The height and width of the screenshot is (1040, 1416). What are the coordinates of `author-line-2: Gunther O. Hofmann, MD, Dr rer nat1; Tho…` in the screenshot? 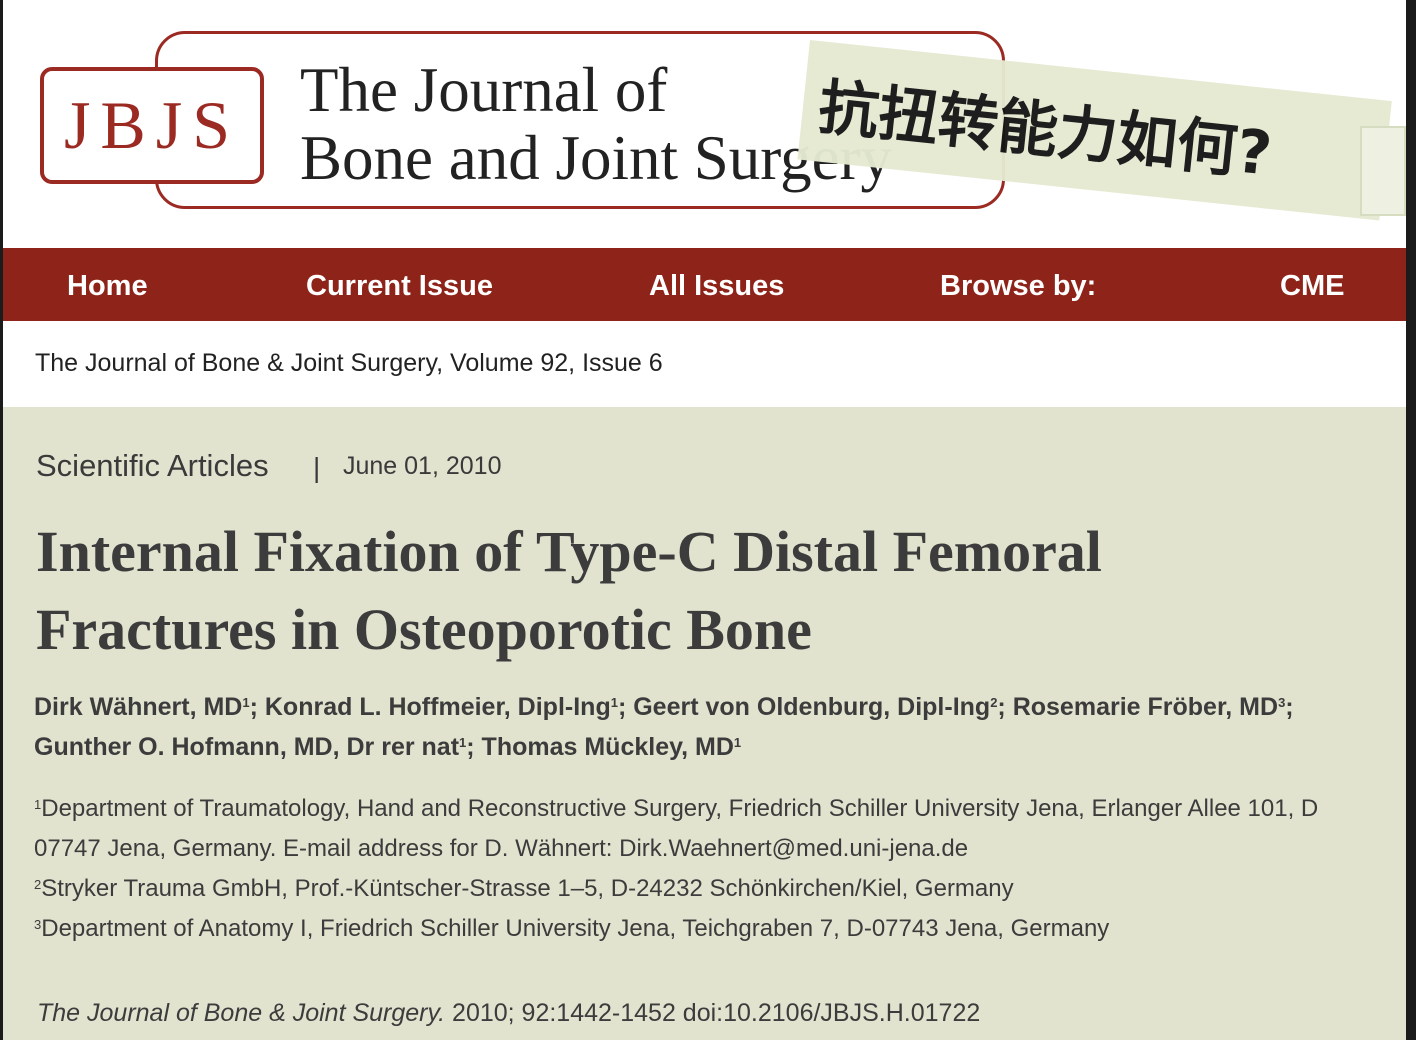 It's located at (720, 747).